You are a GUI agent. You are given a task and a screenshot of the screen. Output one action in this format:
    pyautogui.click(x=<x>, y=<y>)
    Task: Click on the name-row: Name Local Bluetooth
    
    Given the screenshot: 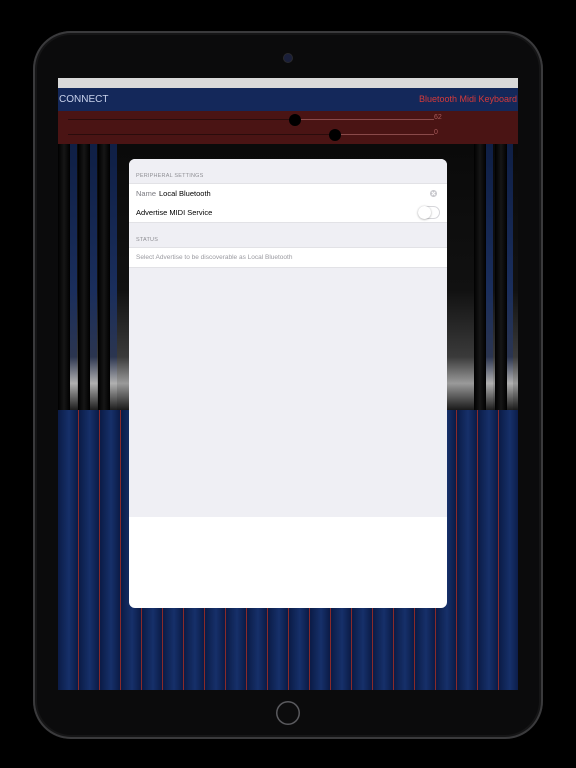 What is the action you would take?
    pyautogui.click(x=288, y=193)
    